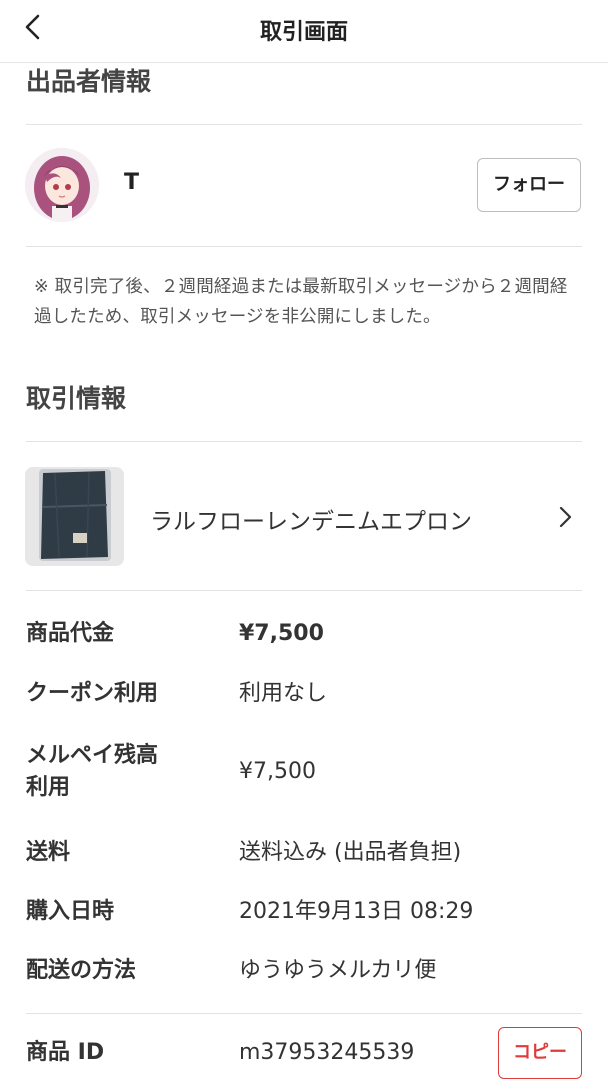 The image size is (608, 1080). I want to click on chevron-right-icon, so click(565, 517).